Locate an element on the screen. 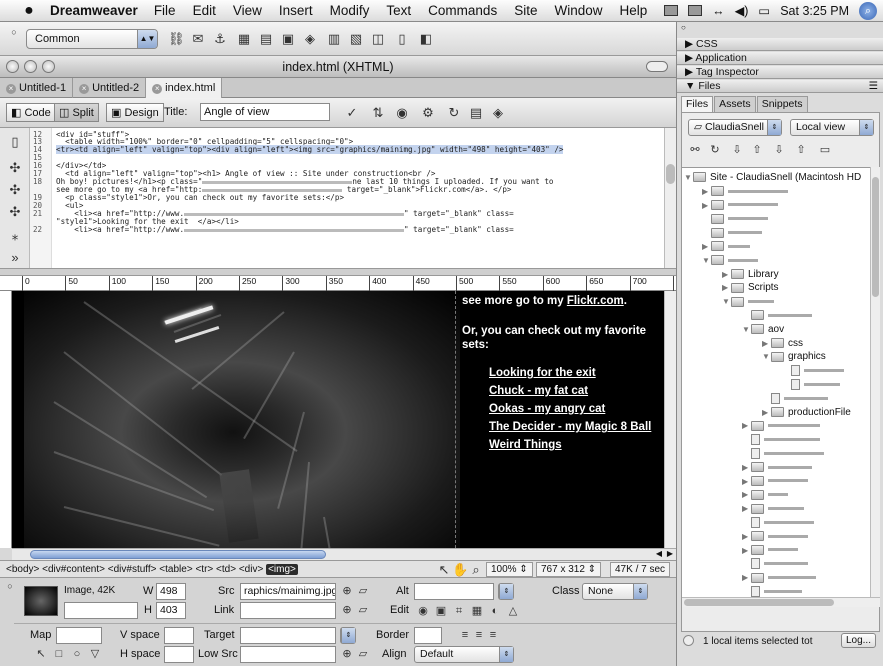 The width and height of the screenshot is (883, 666). folder-item: ▶ Library is located at coordinates (750, 274).